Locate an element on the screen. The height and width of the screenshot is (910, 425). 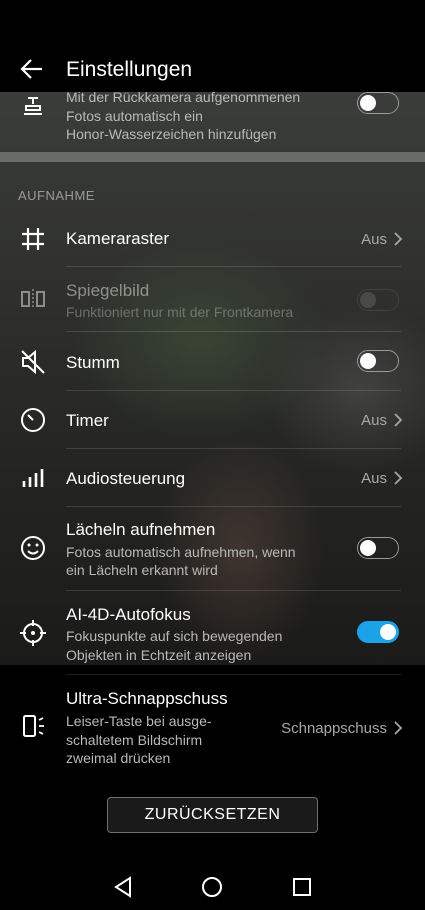
grid-icon is located at coordinates (33, 239).